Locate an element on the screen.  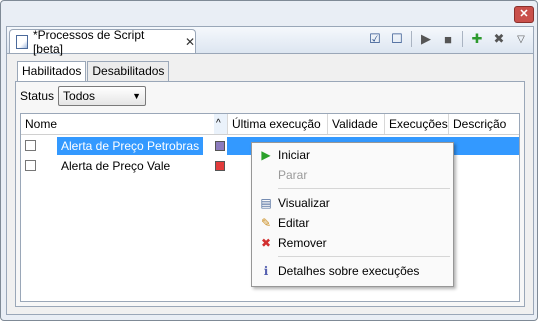
add-icon: ✚ is located at coordinates (477, 39).